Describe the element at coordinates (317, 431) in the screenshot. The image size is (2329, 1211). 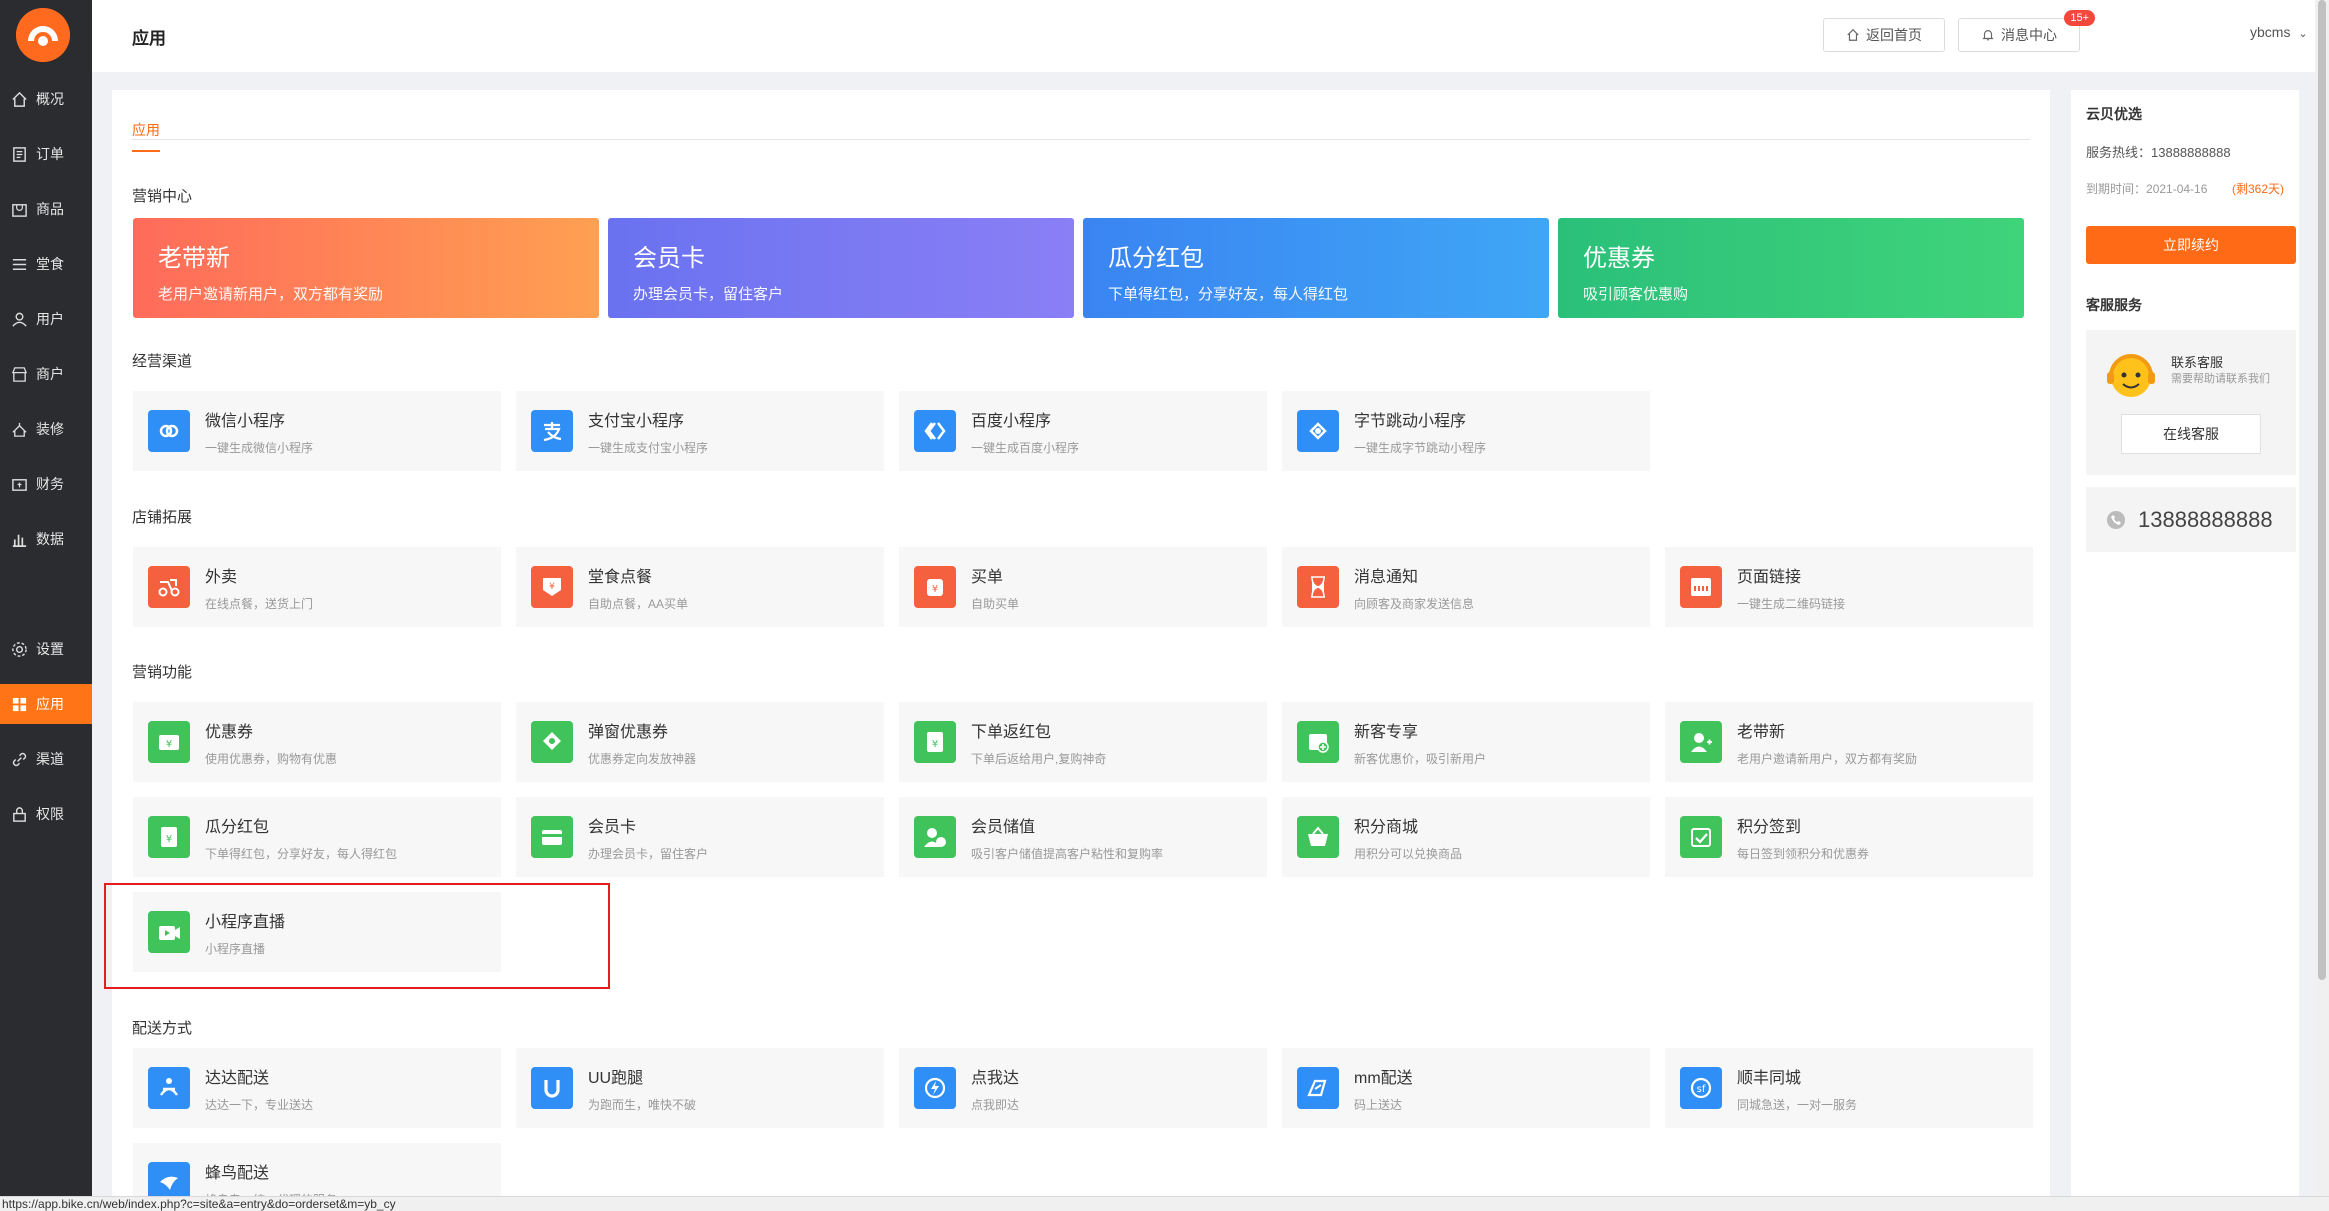
I see `app-tile: 微信小程序一键生成微信小程序` at that location.